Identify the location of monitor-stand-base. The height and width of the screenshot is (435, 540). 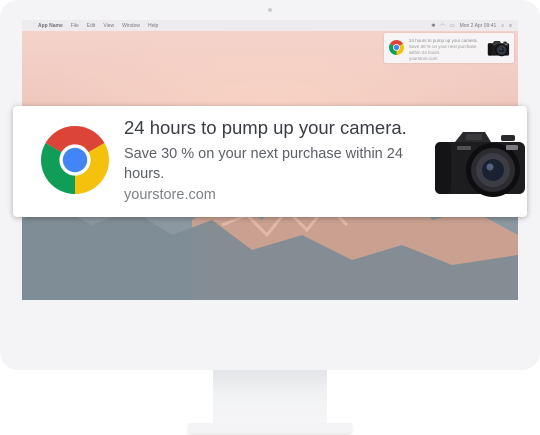
(270, 428).